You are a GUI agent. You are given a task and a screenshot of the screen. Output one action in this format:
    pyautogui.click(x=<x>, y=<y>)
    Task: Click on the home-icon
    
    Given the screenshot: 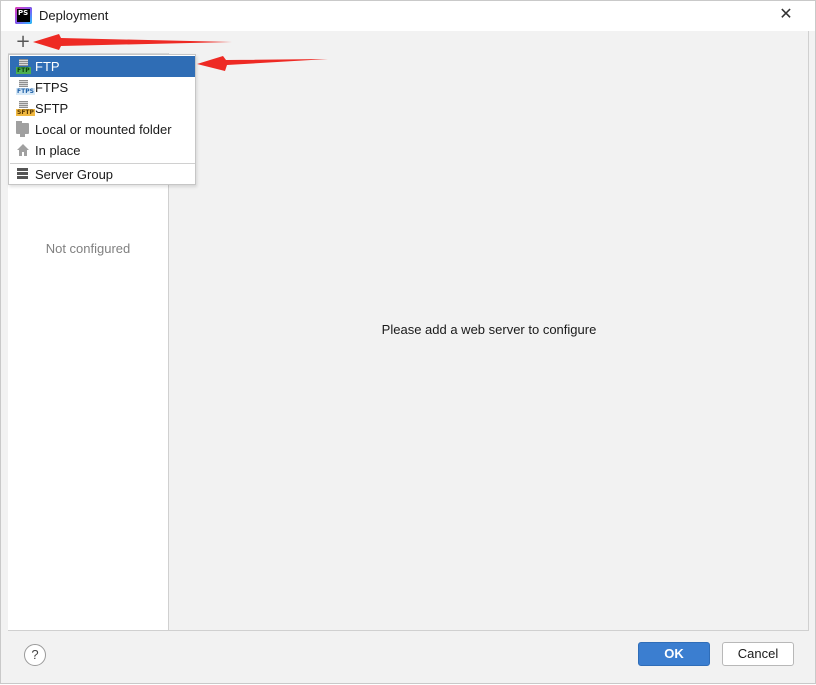 What is the action you would take?
    pyautogui.click(x=23, y=150)
    